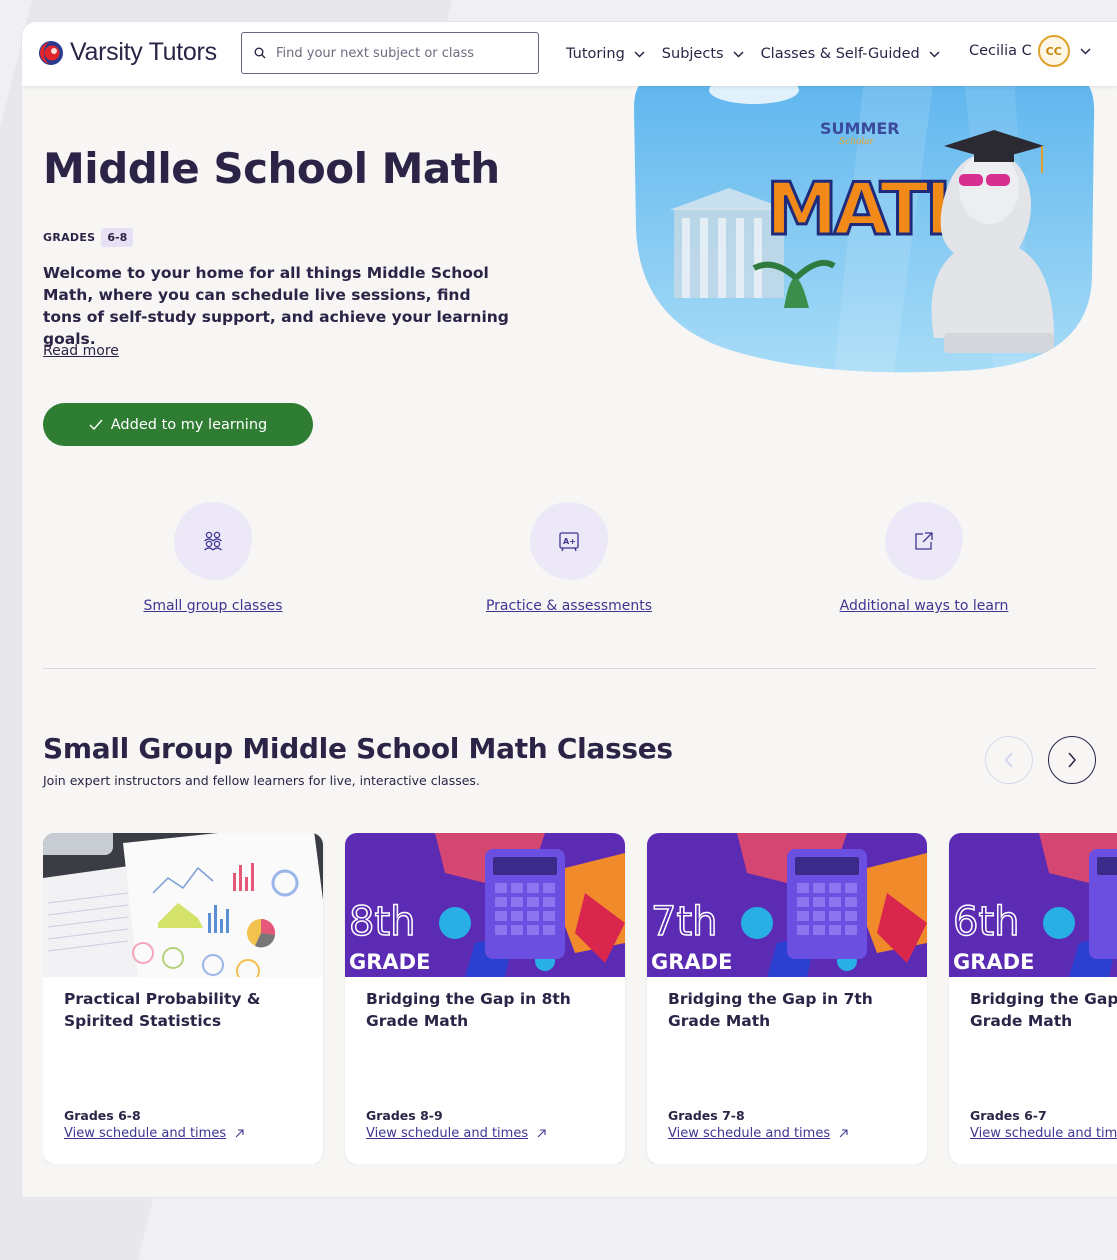 Image resolution: width=1117 pixels, height=1260 pixels. Describe the element at coordinates (924, 606) in the screenshot. I see `additional-ways-link: Additional ways to learn` at that location.